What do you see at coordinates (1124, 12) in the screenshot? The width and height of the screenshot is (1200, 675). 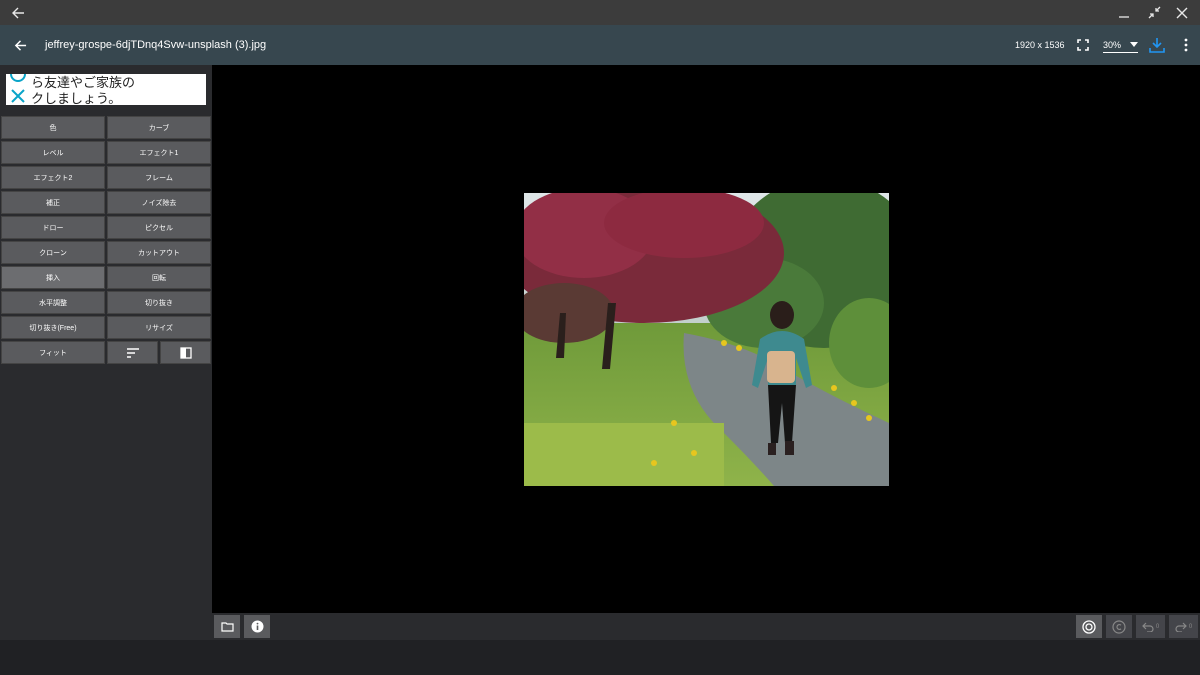 I see `window-minimize-button` at bounding box center [1124, 12].